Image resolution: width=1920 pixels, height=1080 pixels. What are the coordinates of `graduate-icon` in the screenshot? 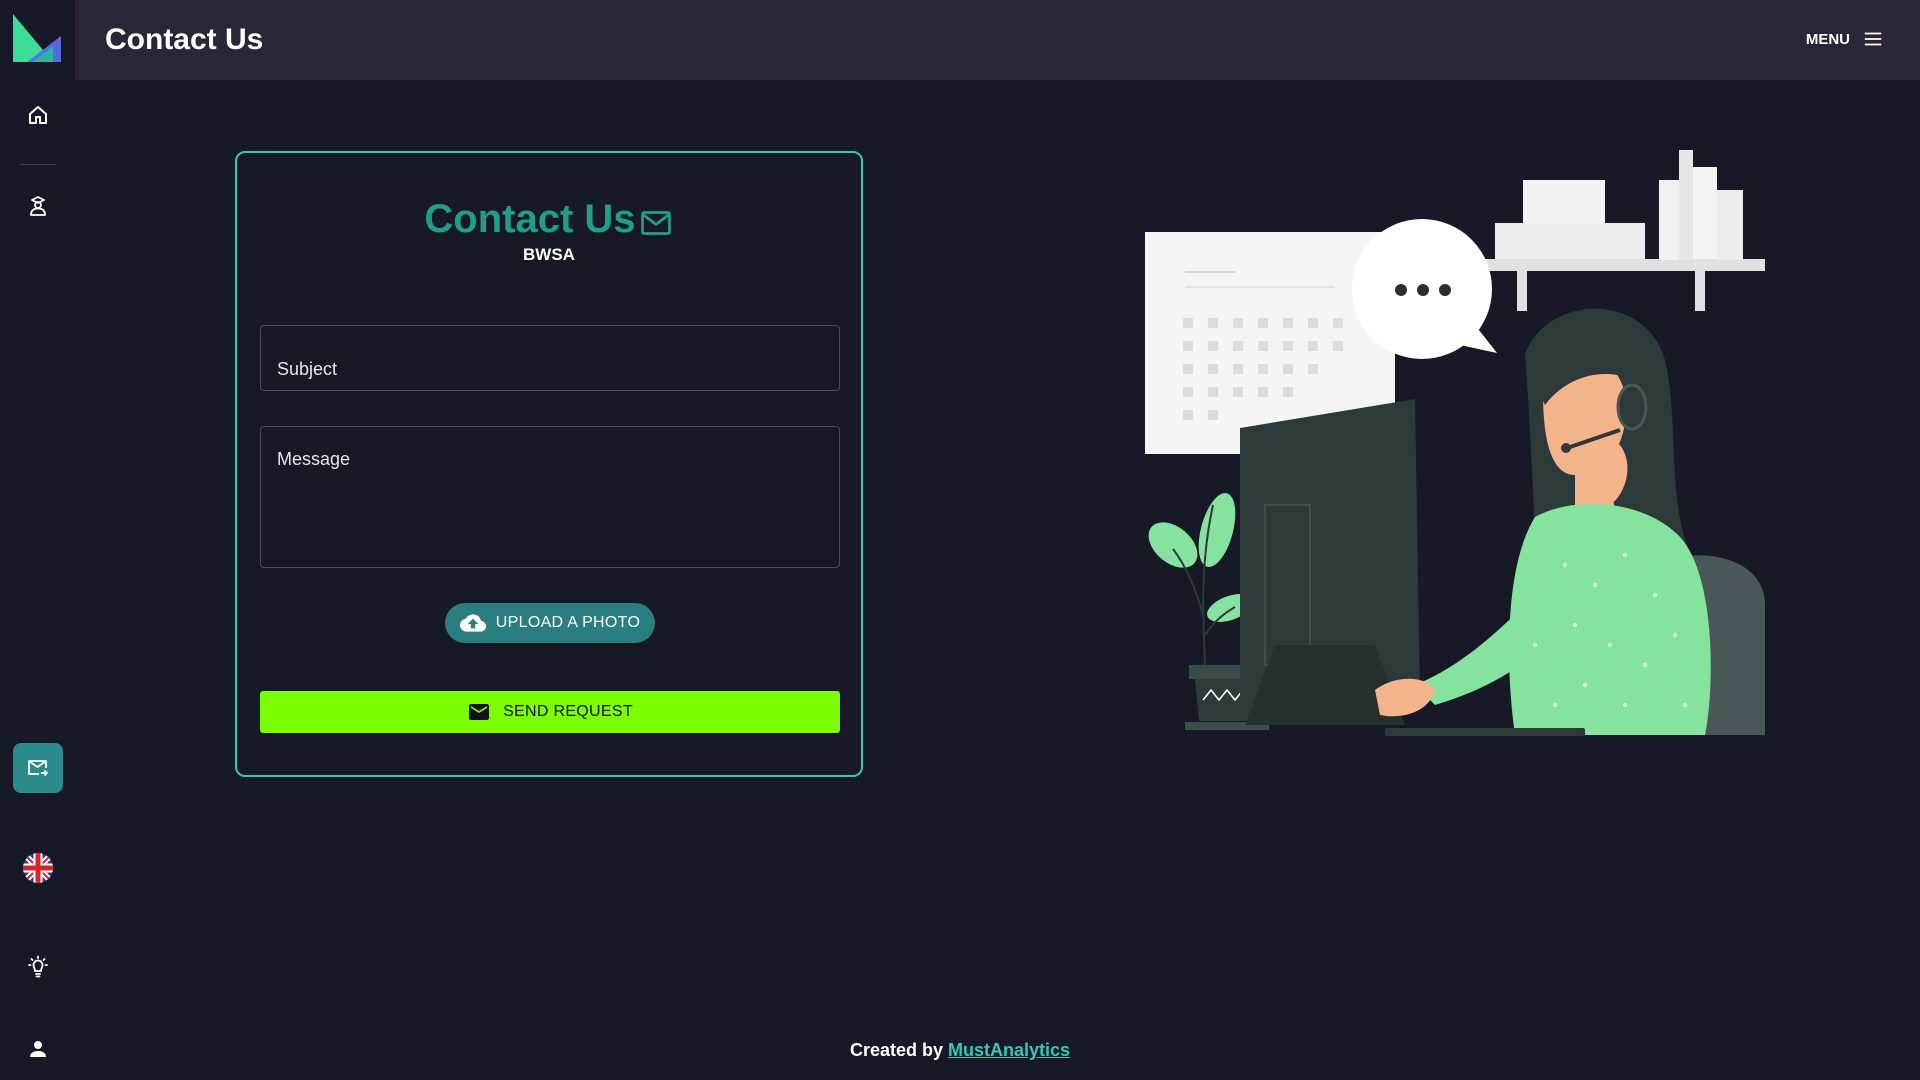 It's located at (38, 206).